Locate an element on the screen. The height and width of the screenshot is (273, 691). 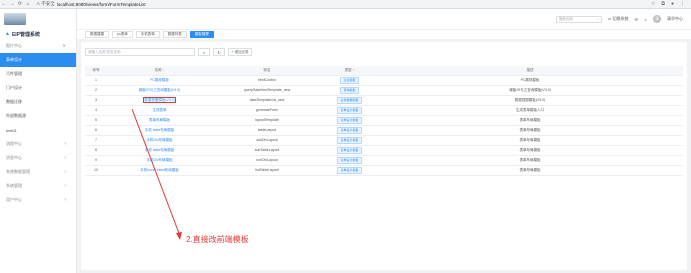
sidebar-item-8: 消息中心 › is located at coordinates (38, 158).